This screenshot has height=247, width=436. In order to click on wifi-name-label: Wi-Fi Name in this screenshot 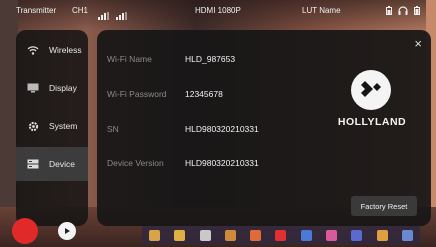, I will do `click(129, 59)`.